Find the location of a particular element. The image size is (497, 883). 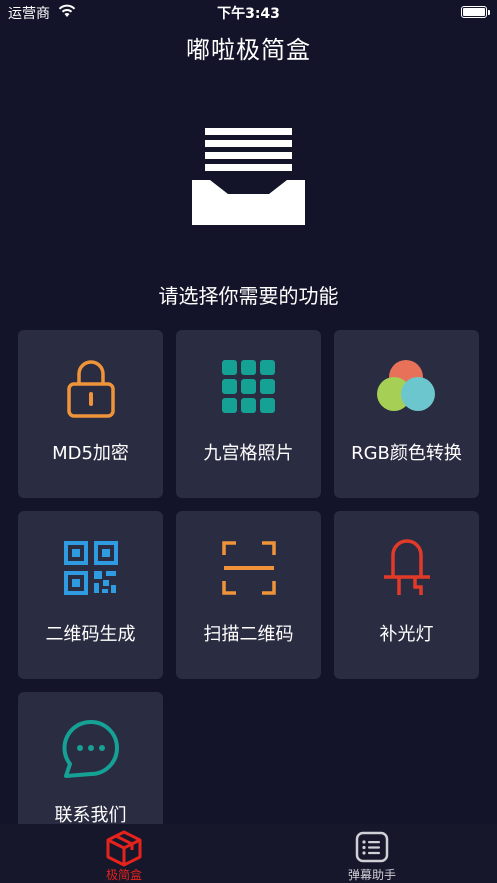

qr-code-icon is located at coordinates (91, 568).